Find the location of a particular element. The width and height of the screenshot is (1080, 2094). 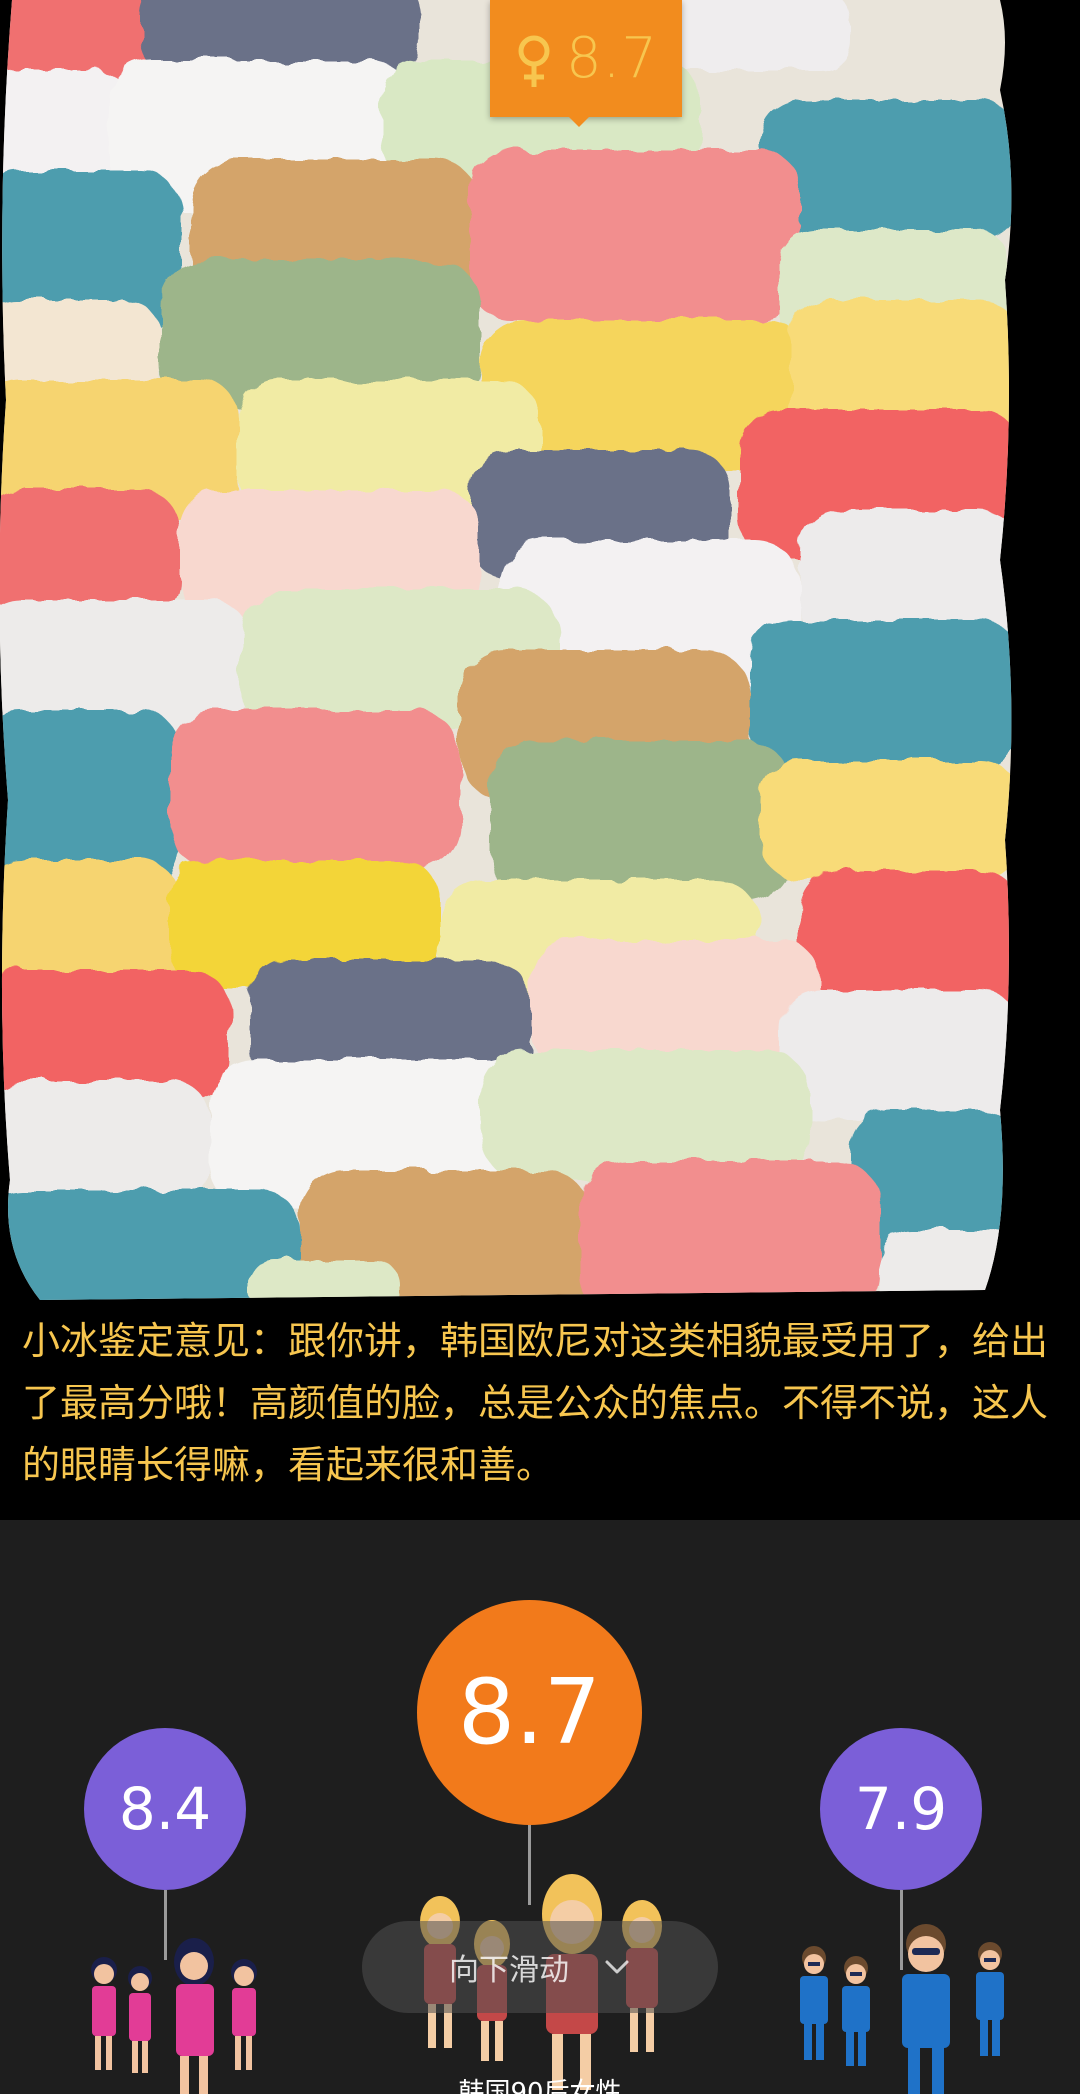

right-group-score-balloon: 7.9 is located at coordinates (901, 1809).